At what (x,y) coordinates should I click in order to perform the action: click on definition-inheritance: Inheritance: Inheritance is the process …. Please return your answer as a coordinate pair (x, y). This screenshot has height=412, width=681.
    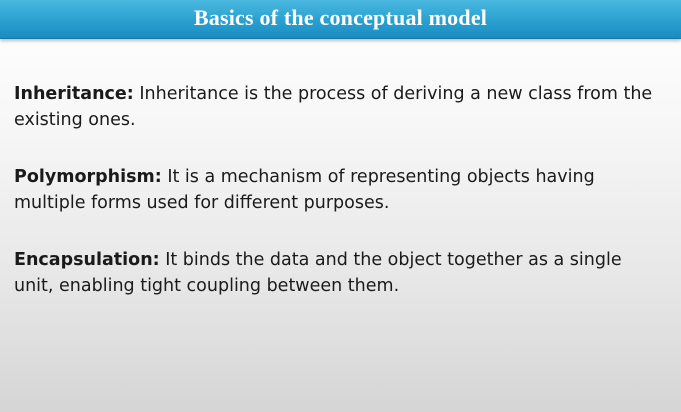
    Looking at the image, I should click on (340, 107).